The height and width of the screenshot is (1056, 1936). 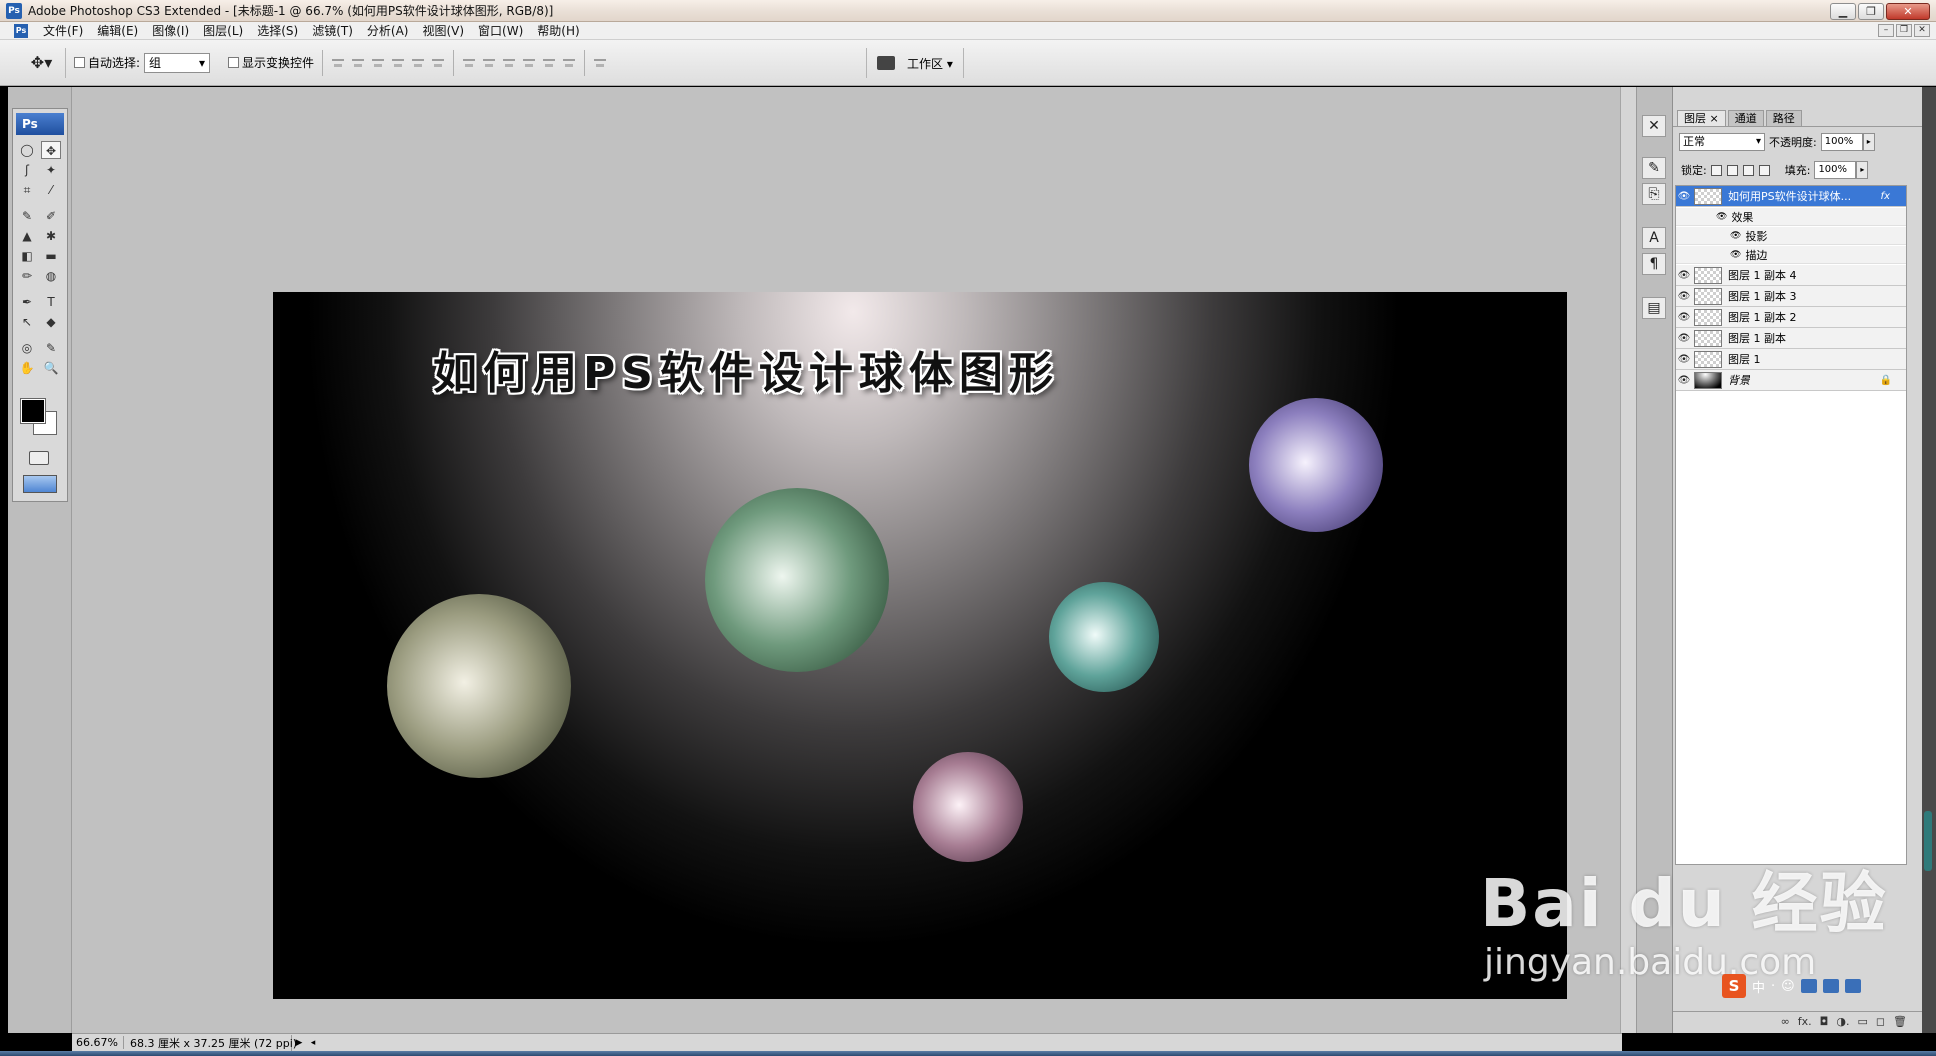 I want to click on move-tool-icon: ✥▾, so click(x=42, y=62).